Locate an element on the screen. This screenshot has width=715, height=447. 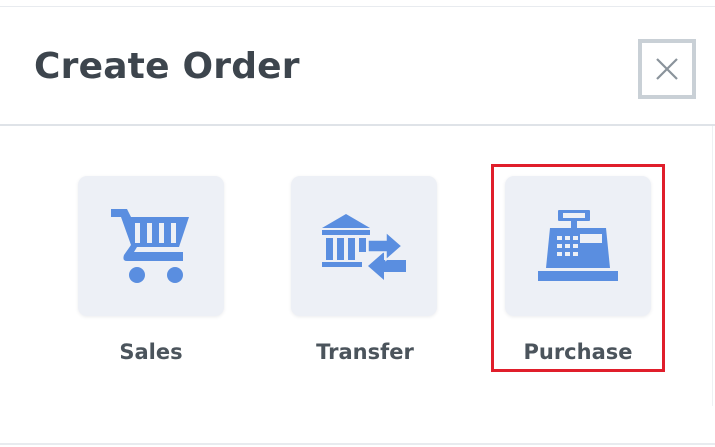
cash-register-icon is located at coordinates (578, 245).